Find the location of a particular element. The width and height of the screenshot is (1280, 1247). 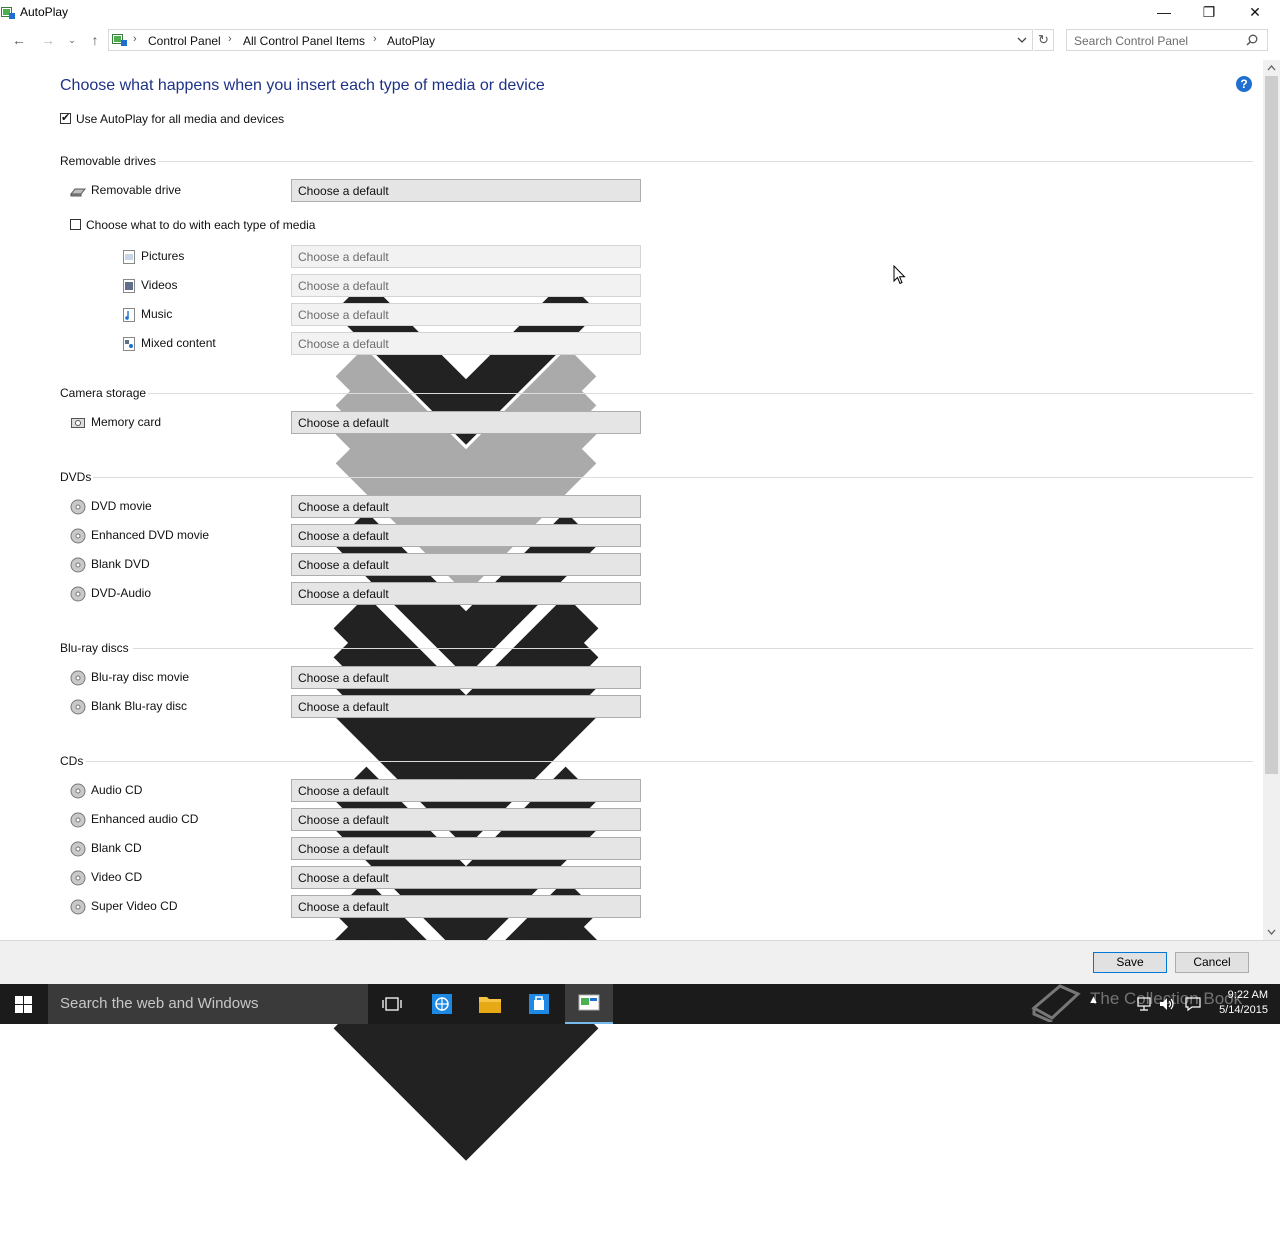

dvd-movie-select: Choose a default is located at coordinates (466, 628).